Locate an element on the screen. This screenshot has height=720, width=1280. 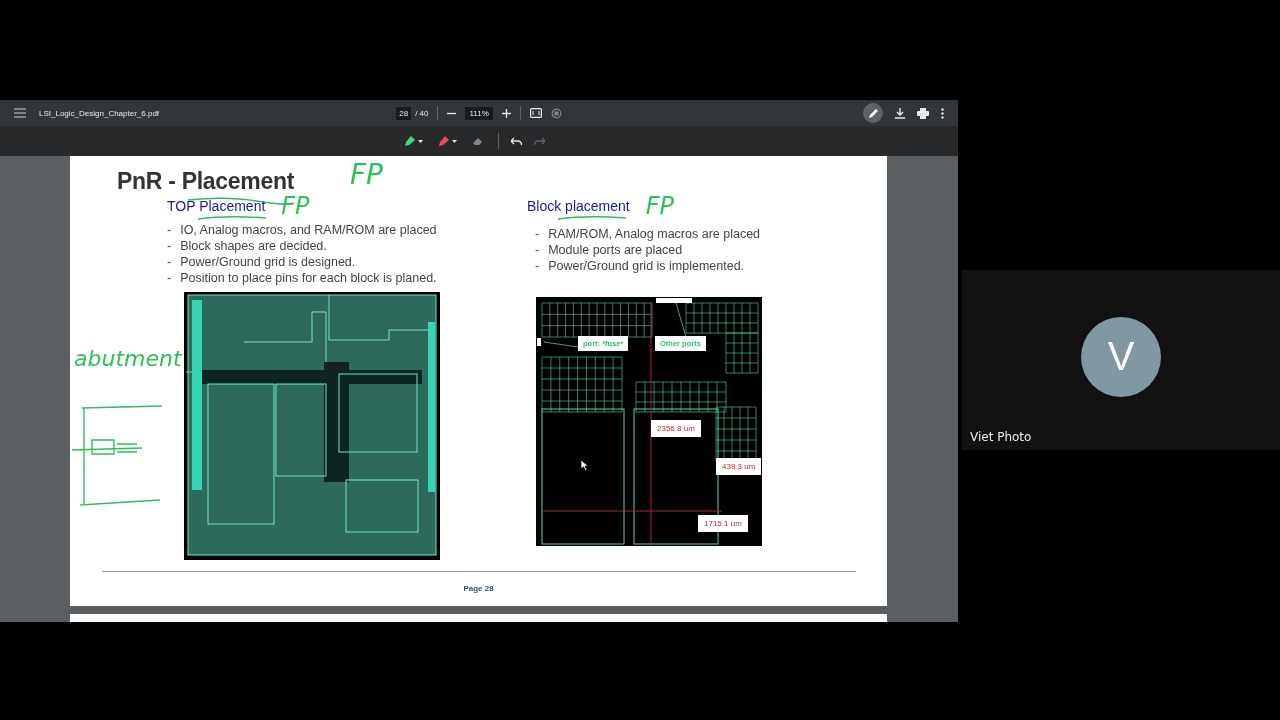
zoom-field: 111% is located at coordinates (479, 113).